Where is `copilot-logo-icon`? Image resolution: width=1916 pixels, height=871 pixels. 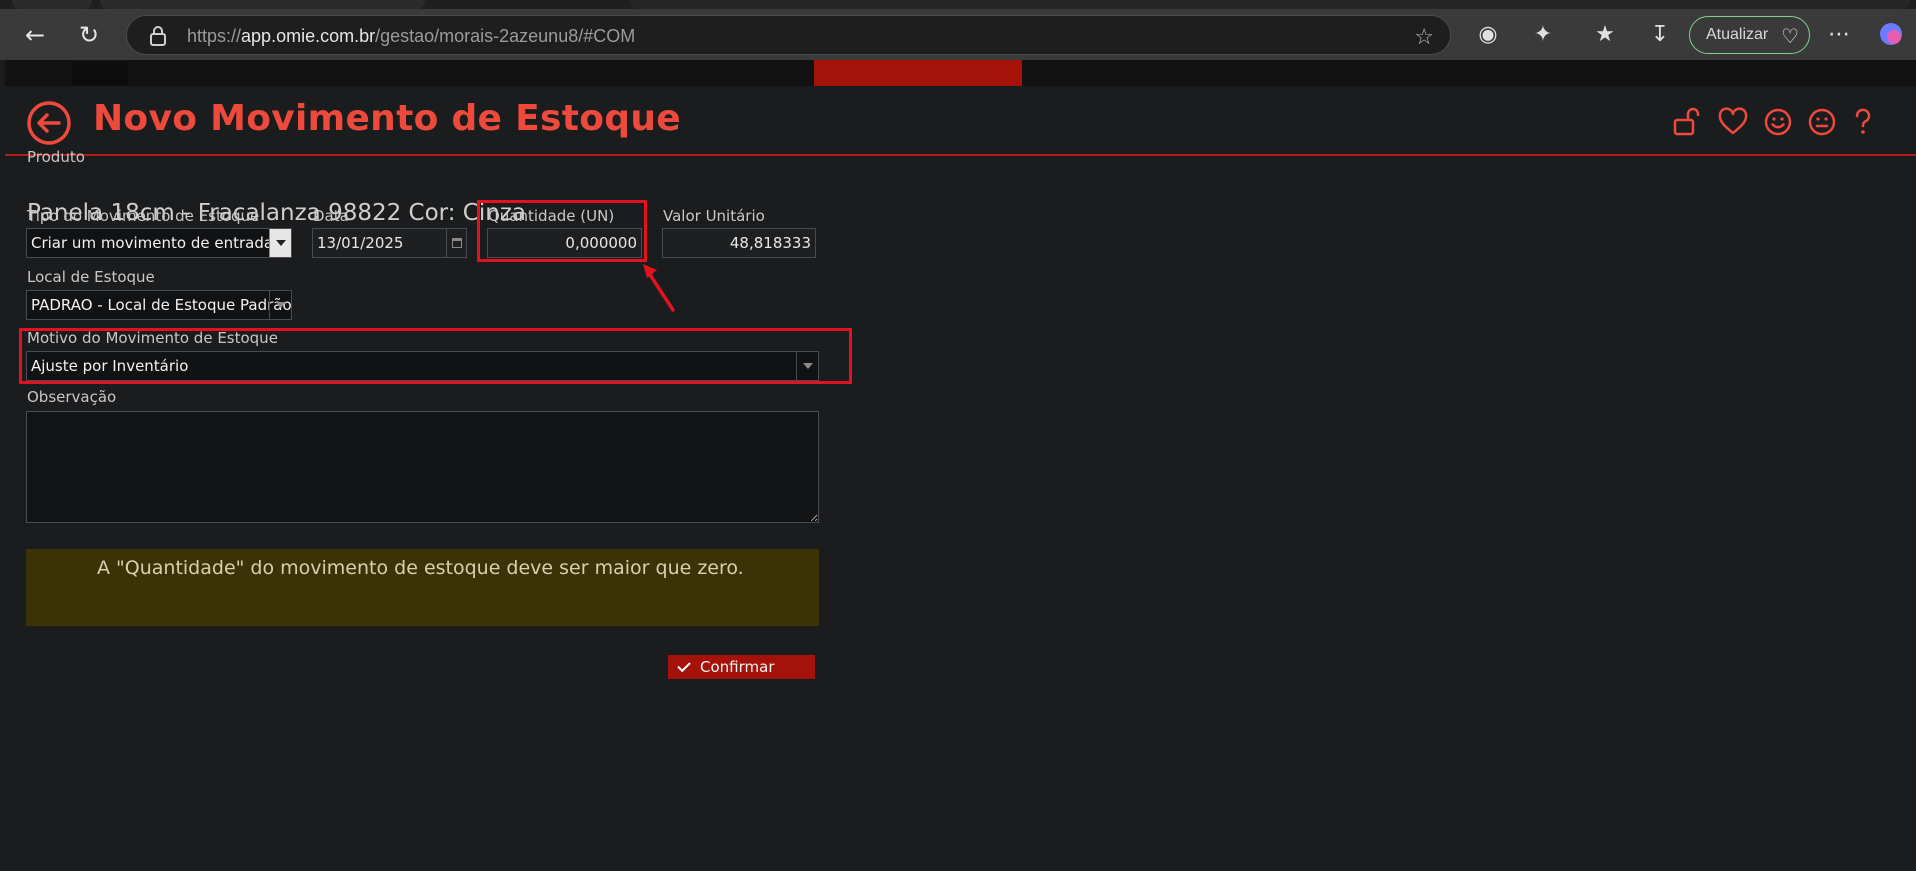 copilot-logo-icon is located at coordinates (1891, 34).